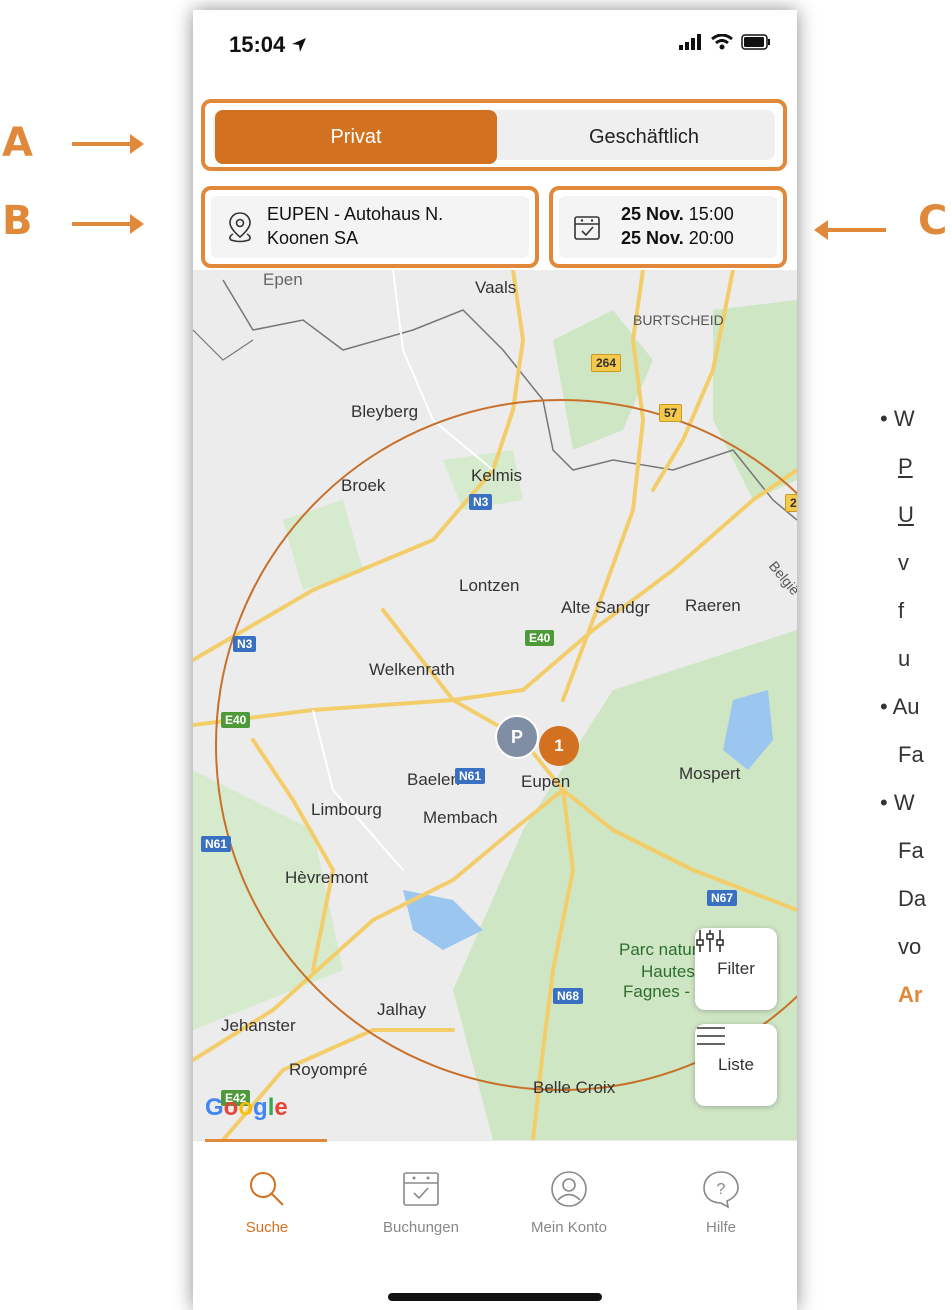 This screenshot has width=952, height=1310. What do you see at coordinates (678, 320) in the screenshot?
I see `map-place: BURTSCHEID` at bounding box center [678, 320].